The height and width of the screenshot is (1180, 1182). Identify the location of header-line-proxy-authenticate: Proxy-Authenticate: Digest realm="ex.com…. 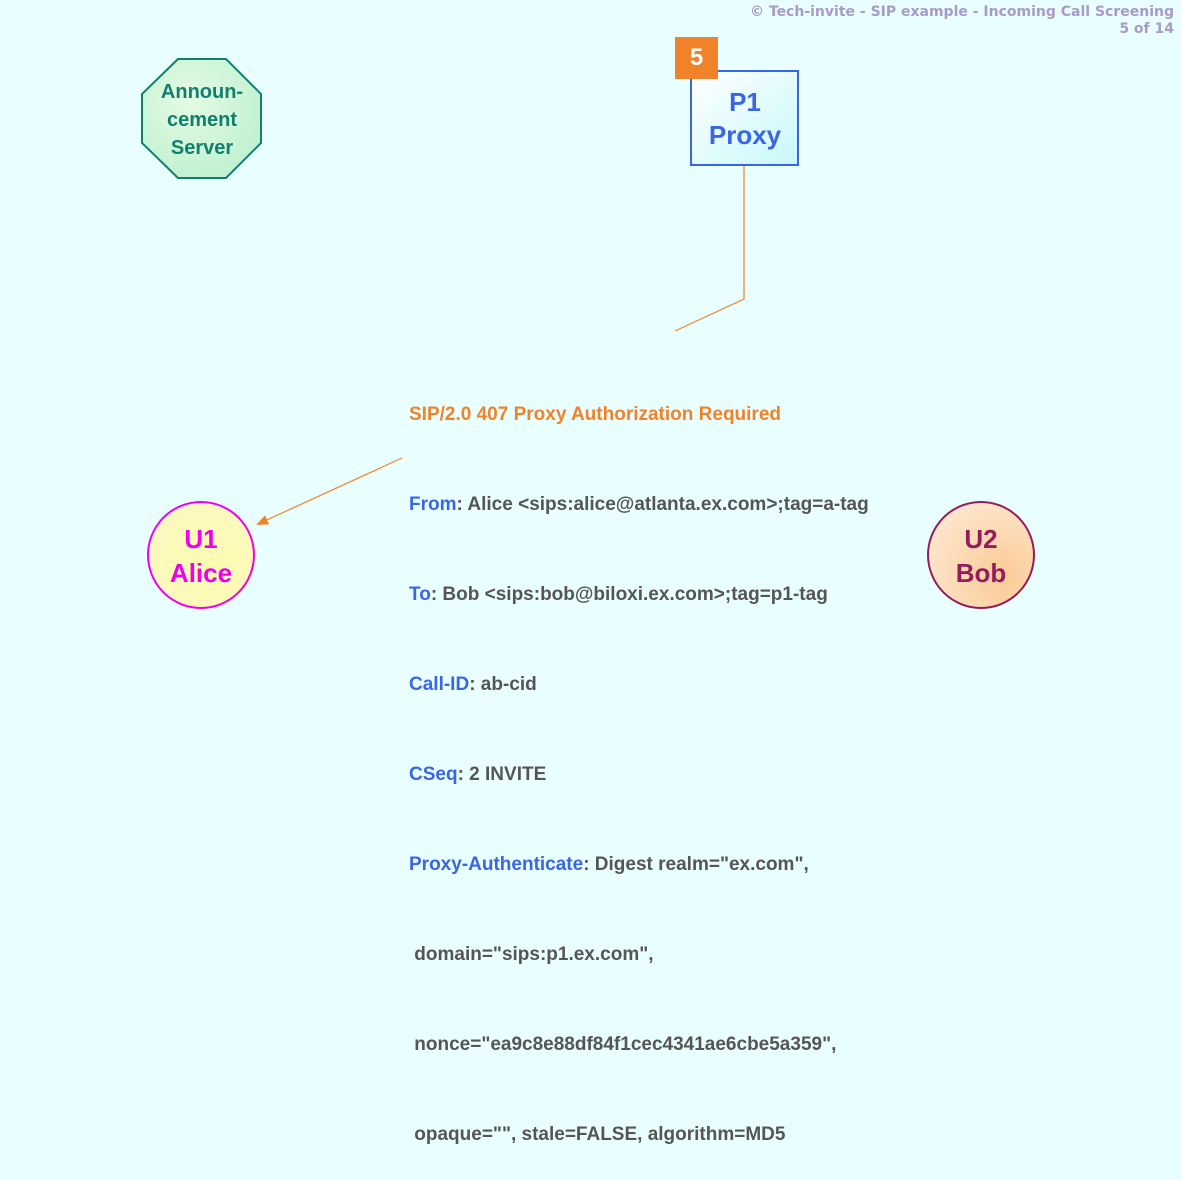
(639, 865).